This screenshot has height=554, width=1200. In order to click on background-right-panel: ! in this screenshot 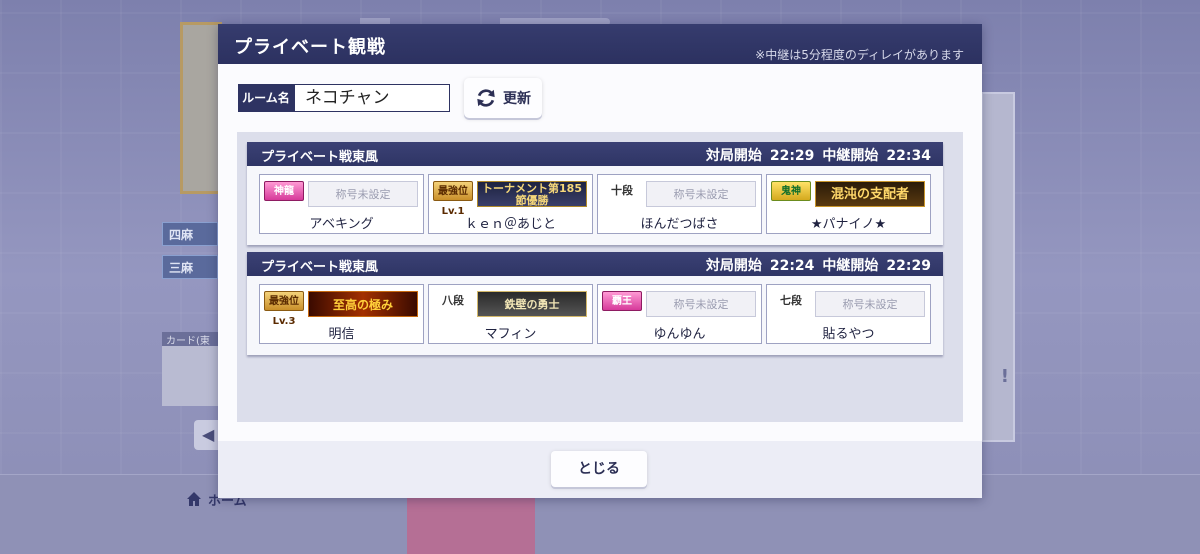, I will do `click(998, 267)`.